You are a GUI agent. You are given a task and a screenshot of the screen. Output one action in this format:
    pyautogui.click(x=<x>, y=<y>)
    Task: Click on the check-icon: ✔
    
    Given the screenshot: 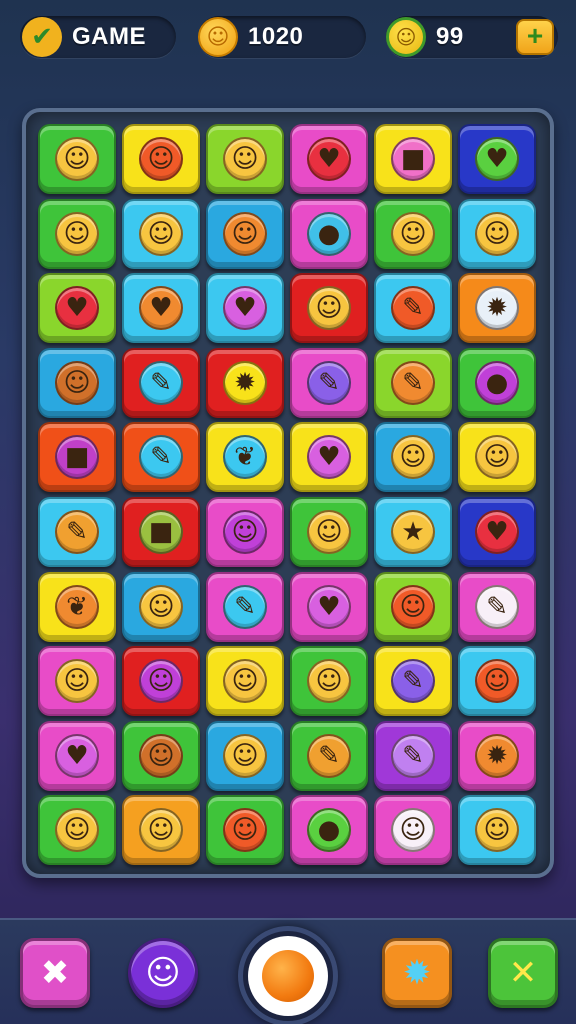 What is the action you would take?
    pyautogui.click(x=42, y=37)
    